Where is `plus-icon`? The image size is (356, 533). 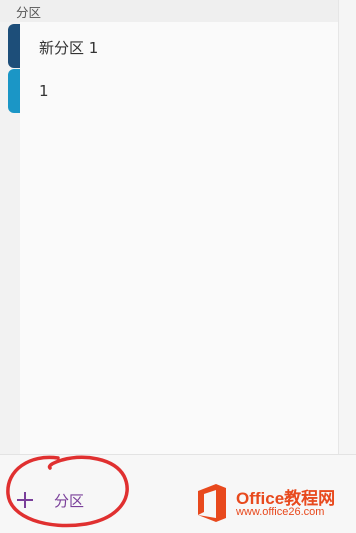
plus-icon is located at coordinates (25, 501).